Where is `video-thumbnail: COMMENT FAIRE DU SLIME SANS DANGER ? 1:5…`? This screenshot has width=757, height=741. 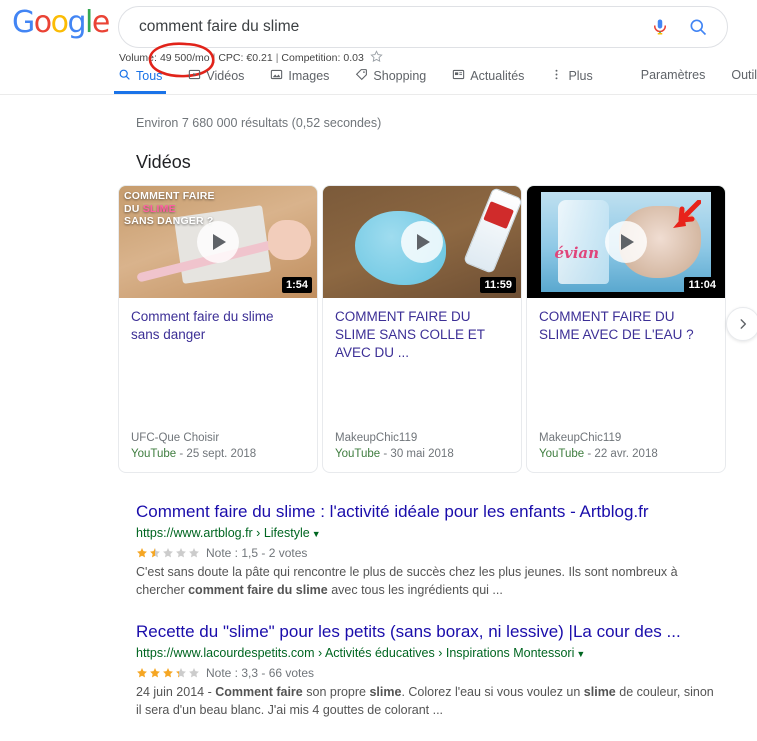 video-thumbnail: COMMENT FAIRE DU SLIME SANS DANGER ? 1:5… is located at coordinates (218, 242).